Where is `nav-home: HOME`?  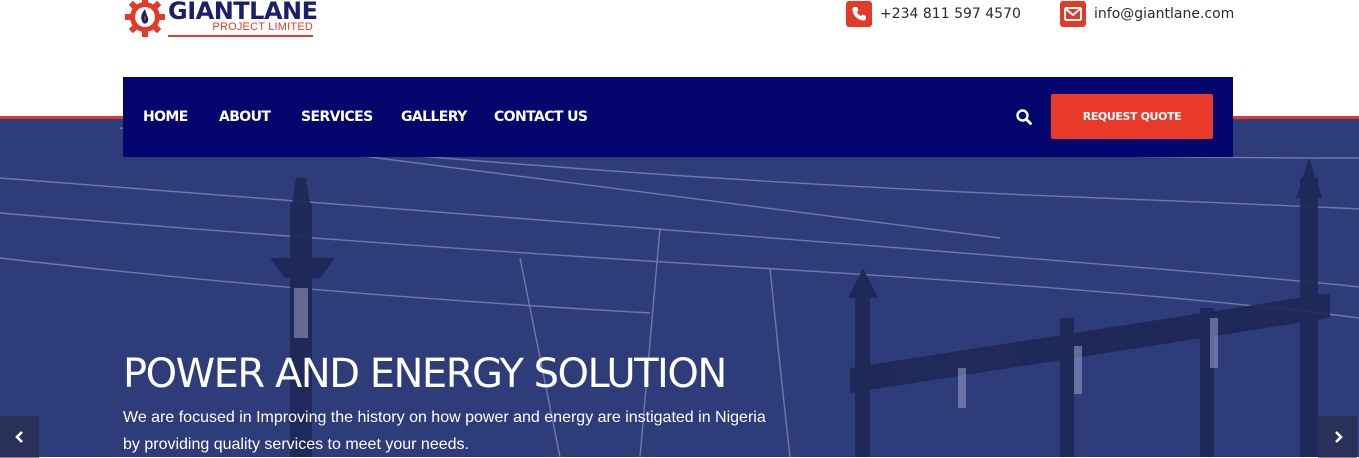
nav-home: HOME is located at coordinates (165, 117).